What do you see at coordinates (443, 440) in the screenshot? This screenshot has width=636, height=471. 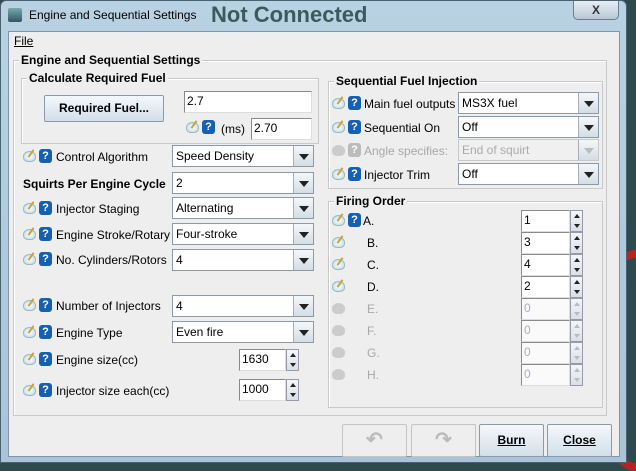 I see `redo-button: ↷` at bounding box center [443, 440].